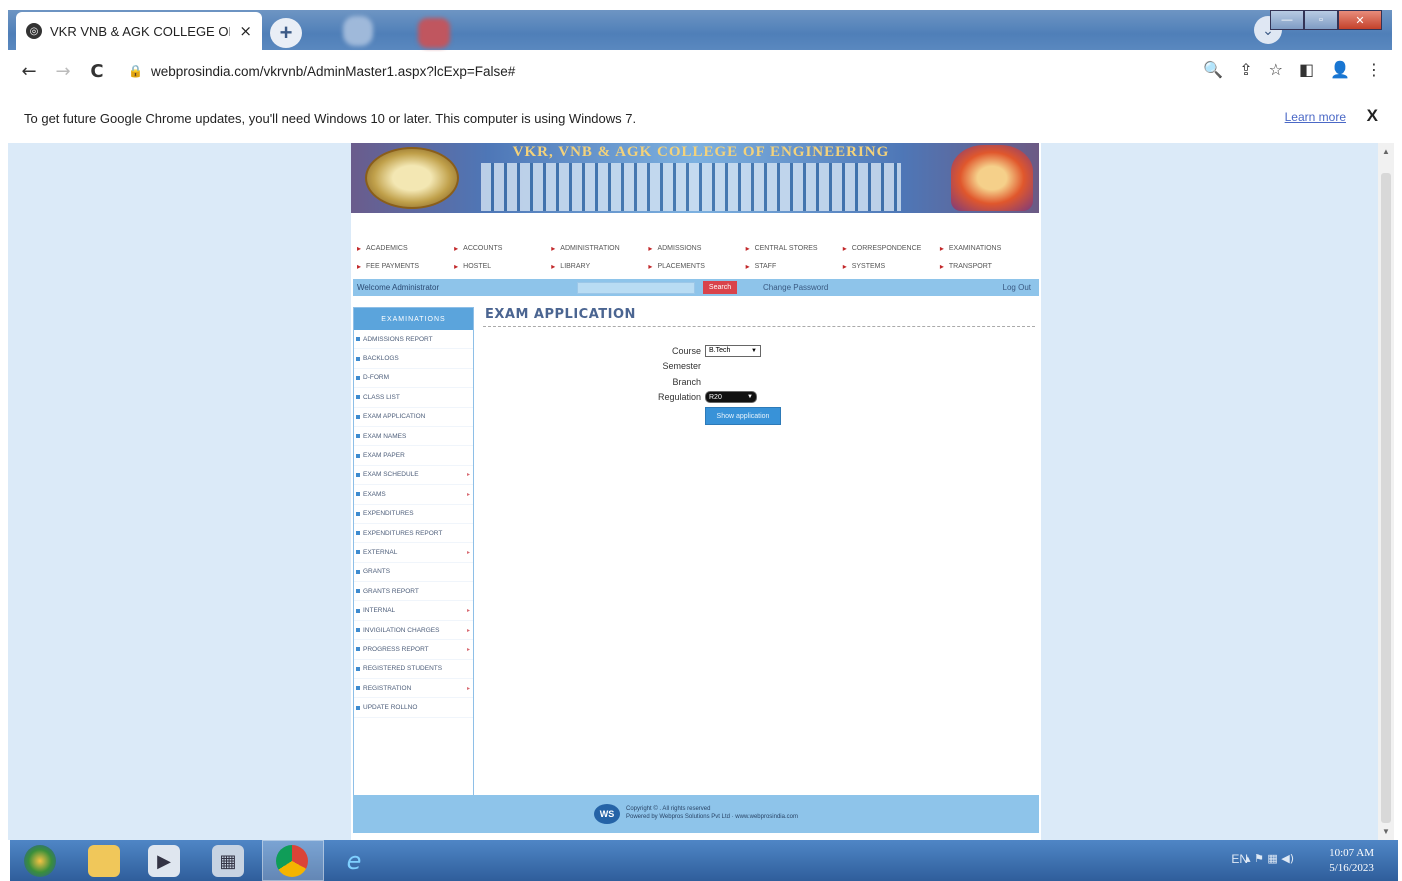 The height and width of the screenshot is (881, 1402). I want to click on menu-item: ▸ CENTRAL STORES, so click(794, 248).